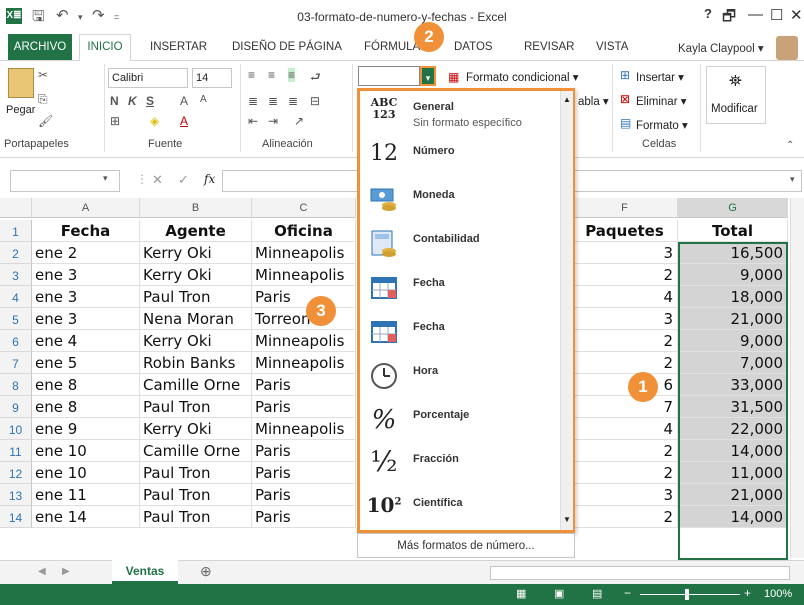 The height and width of the screenshot is (605, 804). What do you see at coordinates (790, 145) in the screenshot?
I see `collapse-ribbon-icon: ⌃` at bounding box center [790, 145].